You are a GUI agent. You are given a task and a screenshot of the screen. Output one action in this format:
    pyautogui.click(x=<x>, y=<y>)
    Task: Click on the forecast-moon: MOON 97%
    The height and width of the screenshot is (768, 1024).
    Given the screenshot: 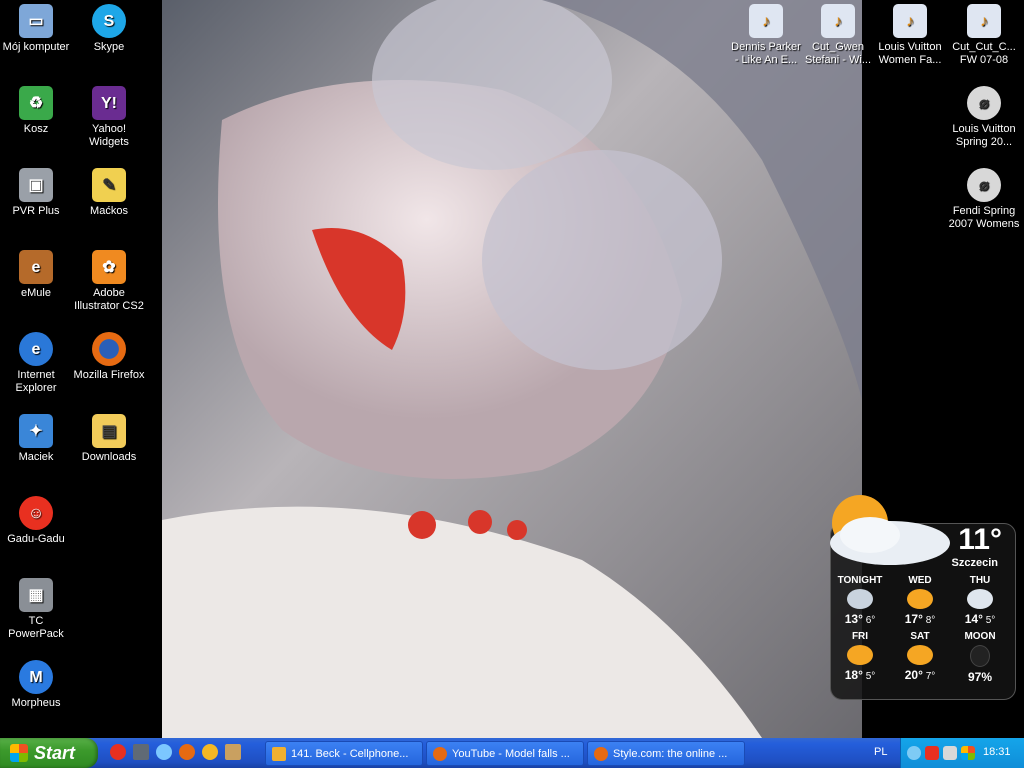 What is the action you would take?
    pyautogui.click(x=980, y=657)
    